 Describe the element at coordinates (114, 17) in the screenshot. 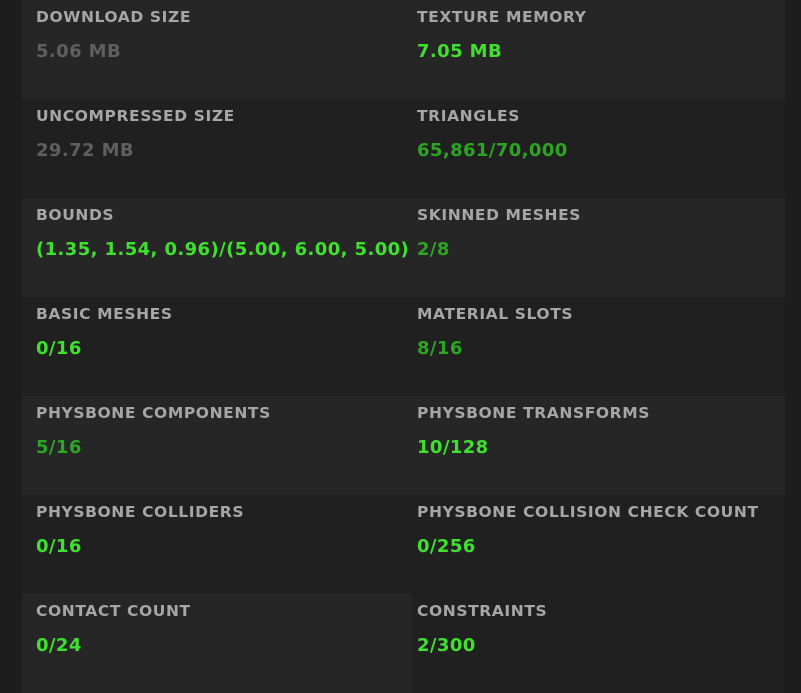

I see `stat-label: DOWNLOAD SIZE` at that location.